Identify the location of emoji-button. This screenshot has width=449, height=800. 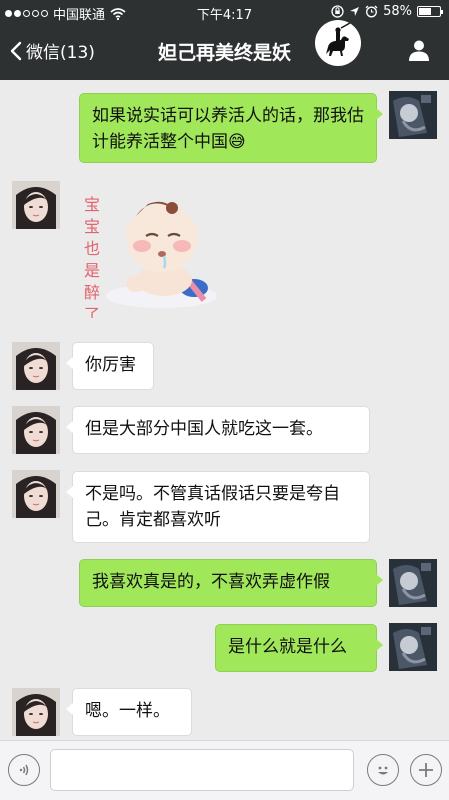
(383, 770).